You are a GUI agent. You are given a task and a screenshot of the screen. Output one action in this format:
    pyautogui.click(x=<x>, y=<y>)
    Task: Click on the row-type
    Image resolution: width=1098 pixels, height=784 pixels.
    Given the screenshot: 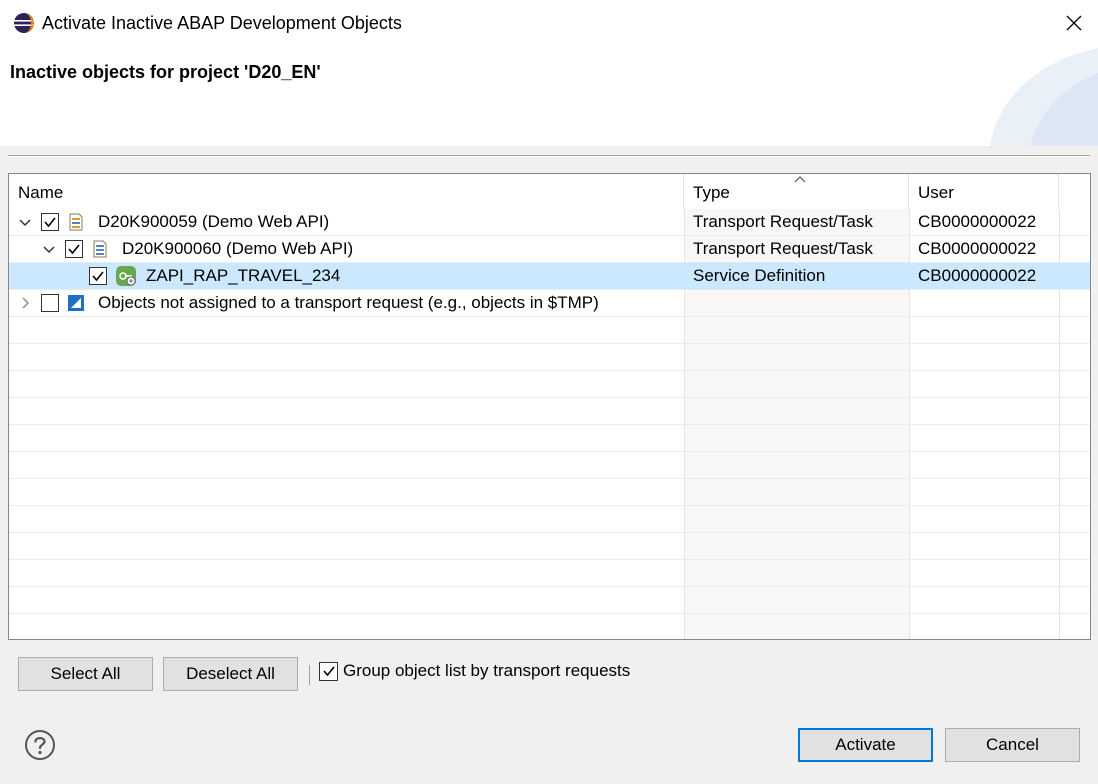 What is the action you would take?
    pyautogui.click(x=800, y=303)
    